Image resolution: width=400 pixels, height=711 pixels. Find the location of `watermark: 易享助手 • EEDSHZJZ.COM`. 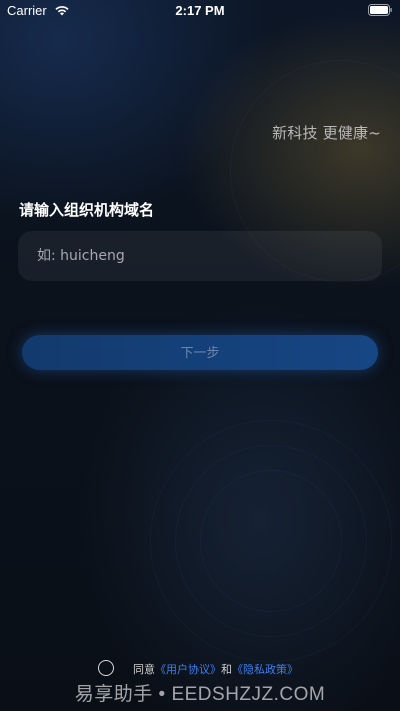

watermark: 易享助手 • EEDSHZJZ.COM is located at coordinates (200, 694).